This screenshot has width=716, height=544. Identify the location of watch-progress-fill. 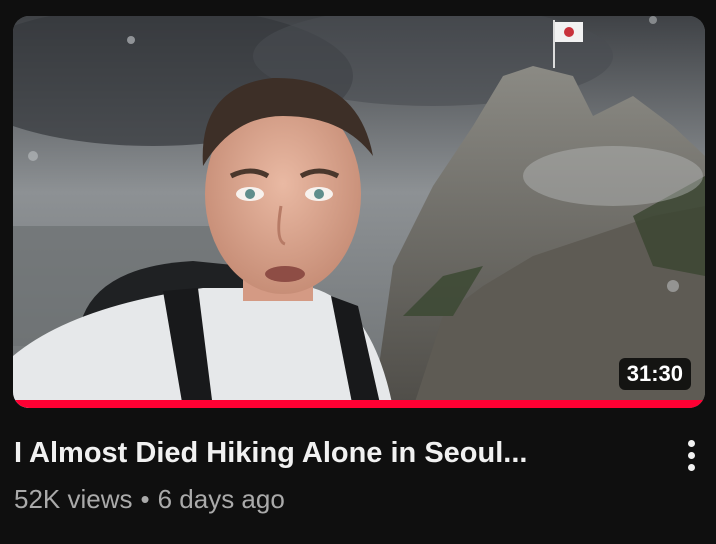
(359, 404).